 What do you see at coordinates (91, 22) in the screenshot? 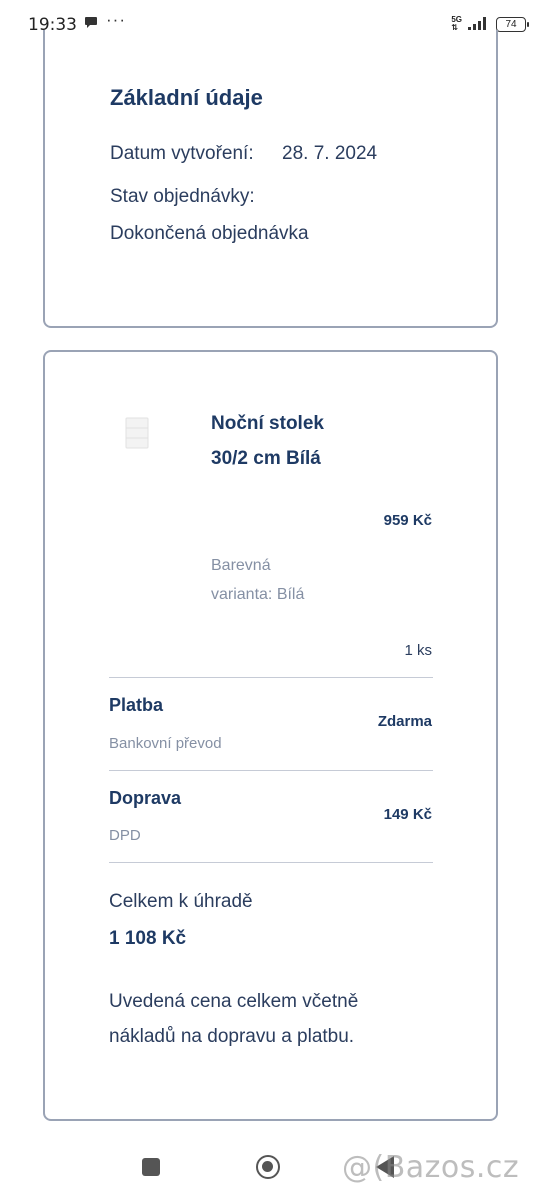
I see `message-notification-icon` at bounding box center [91, 22].